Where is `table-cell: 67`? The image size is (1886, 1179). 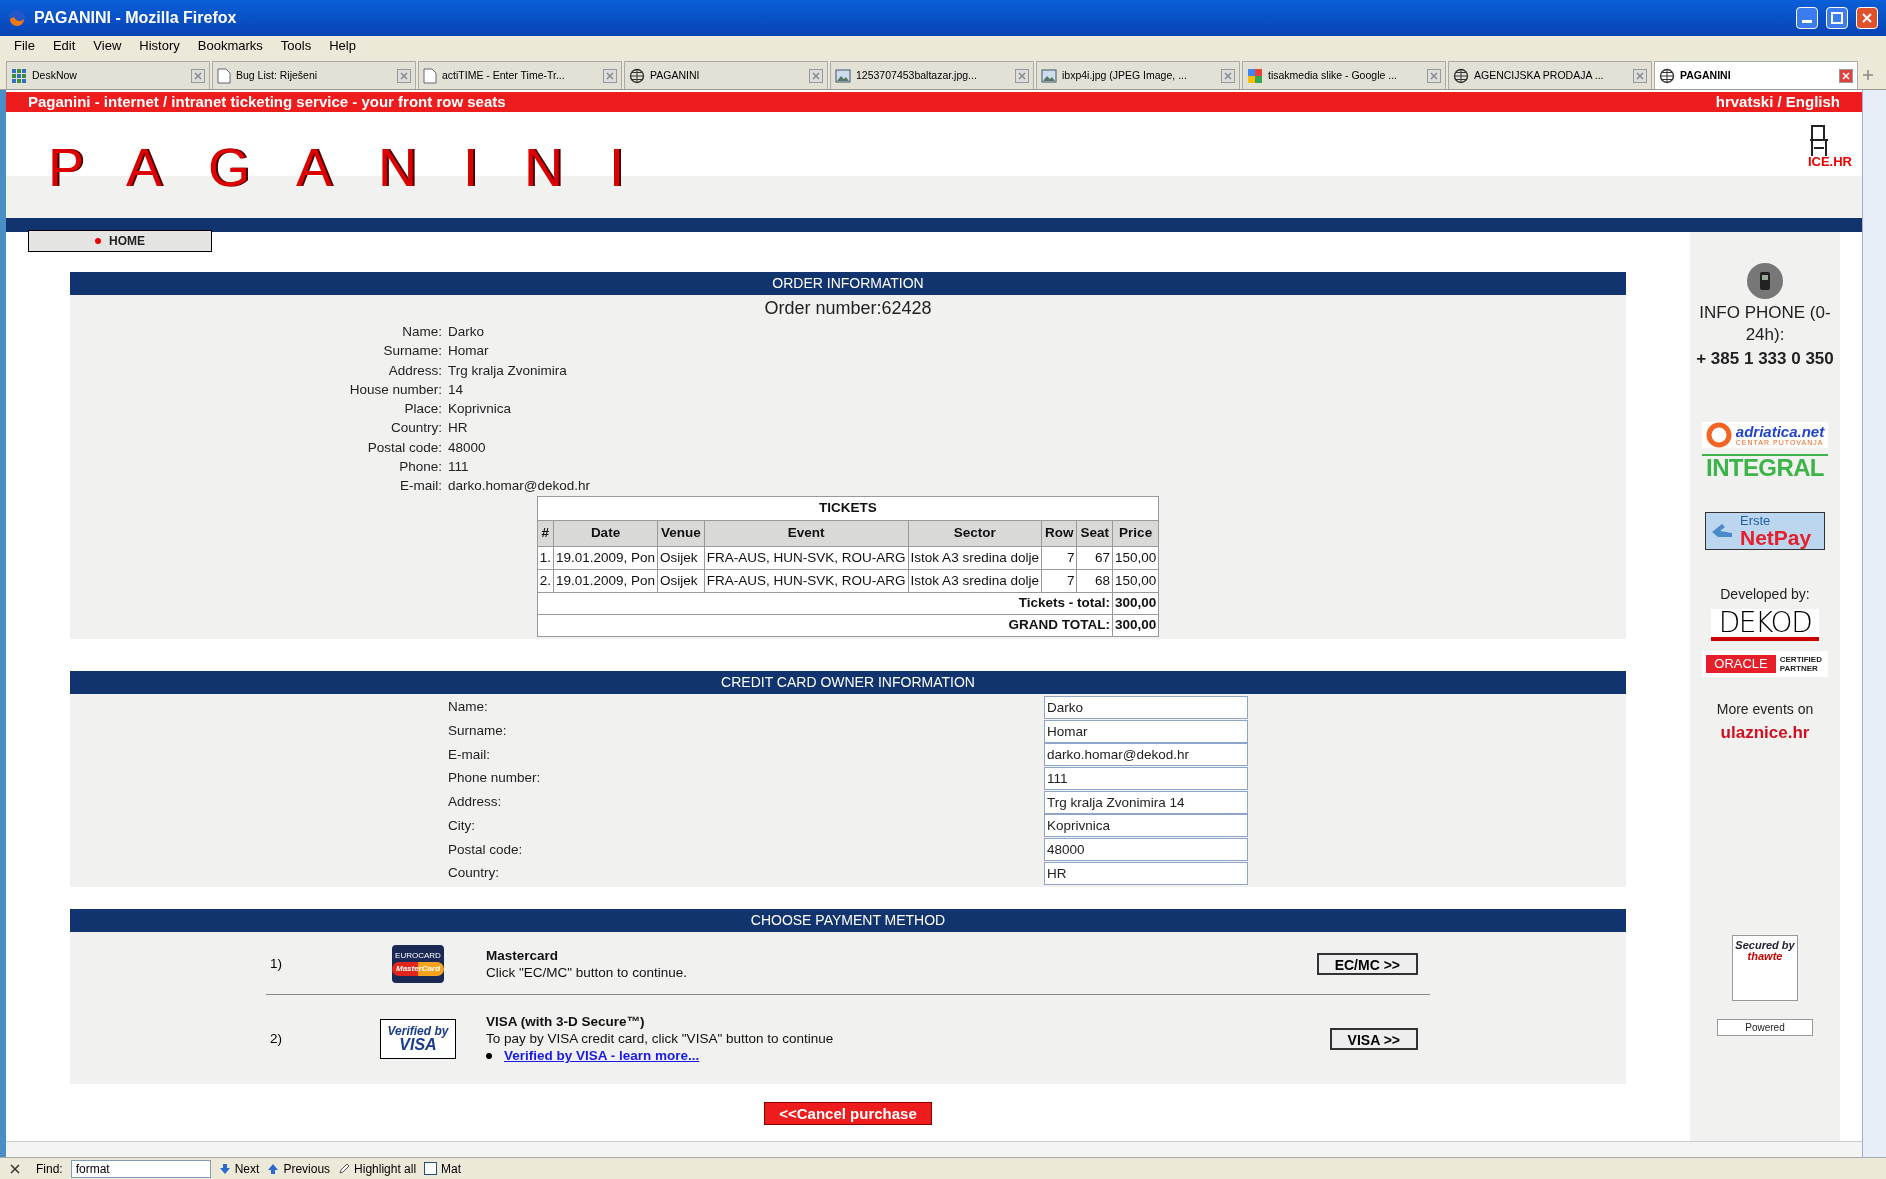
table-cell: 67 is located at coordinates (1094, 558).